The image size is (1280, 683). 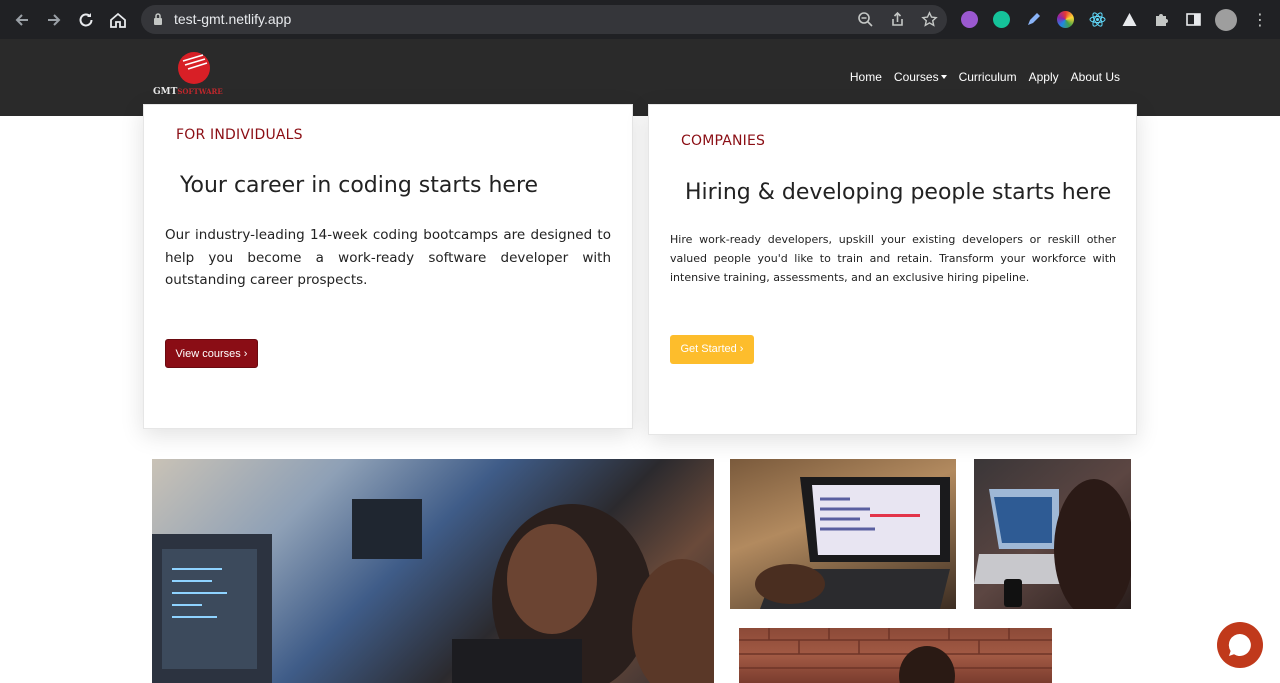 I want to click on nav-about-us: About Us, so click(x=1095, y=77).